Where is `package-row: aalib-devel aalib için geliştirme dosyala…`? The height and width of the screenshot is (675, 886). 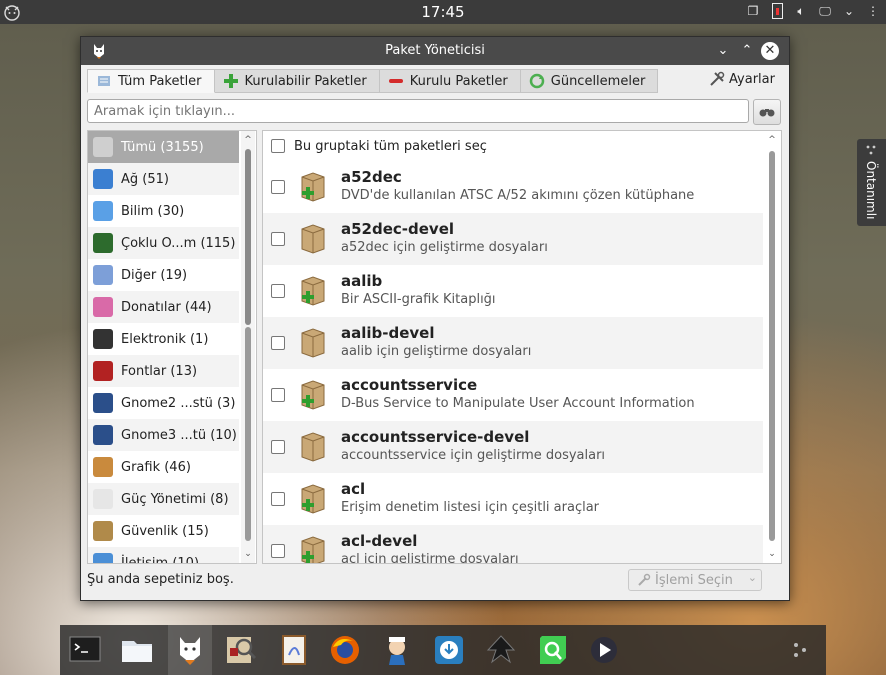
package-row: aalib-devel aalib için geliştirme dosyala… is located at coordinates (513, 343).